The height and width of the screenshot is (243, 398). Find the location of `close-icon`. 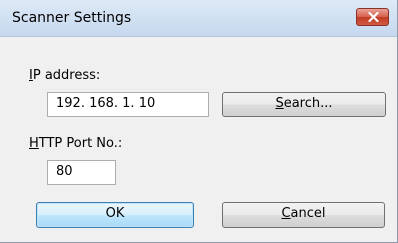

close-icon is located at coordinates (373, 17).